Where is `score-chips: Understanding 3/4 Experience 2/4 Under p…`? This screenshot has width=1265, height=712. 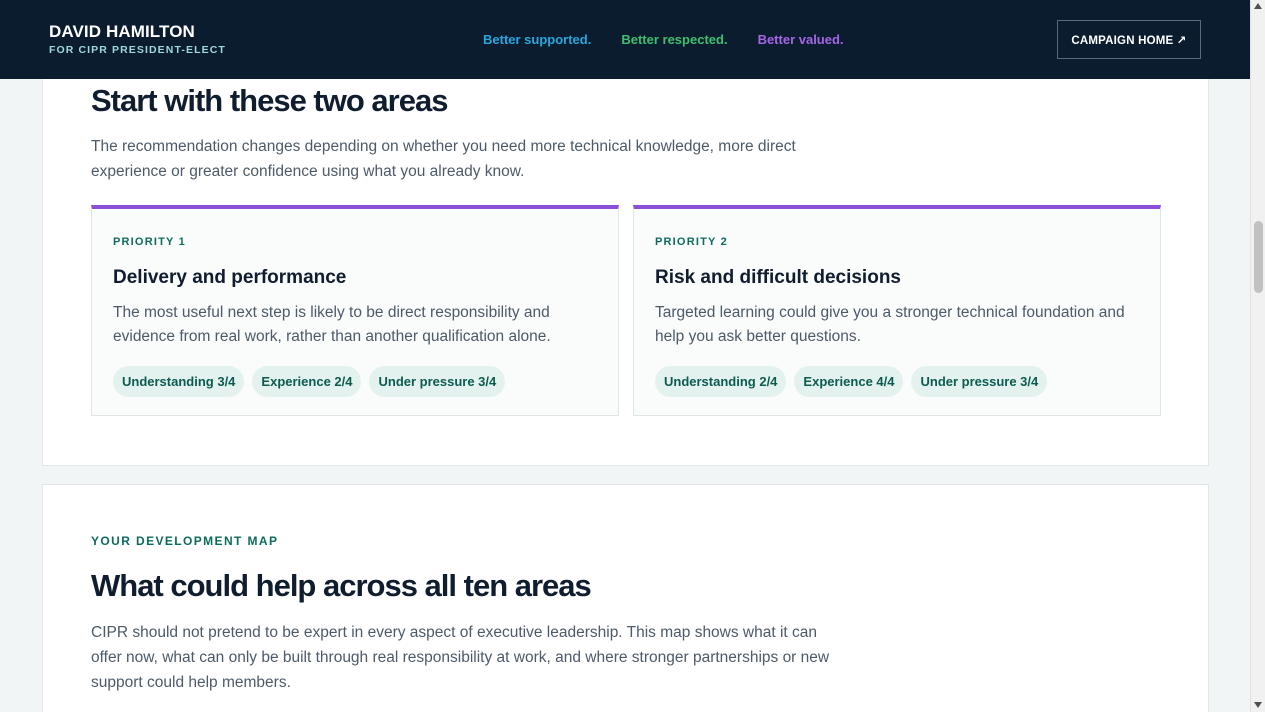
score-chips: Understanding 3/4 Experience 2/4 Under p… is located at coordinates (309, 381).